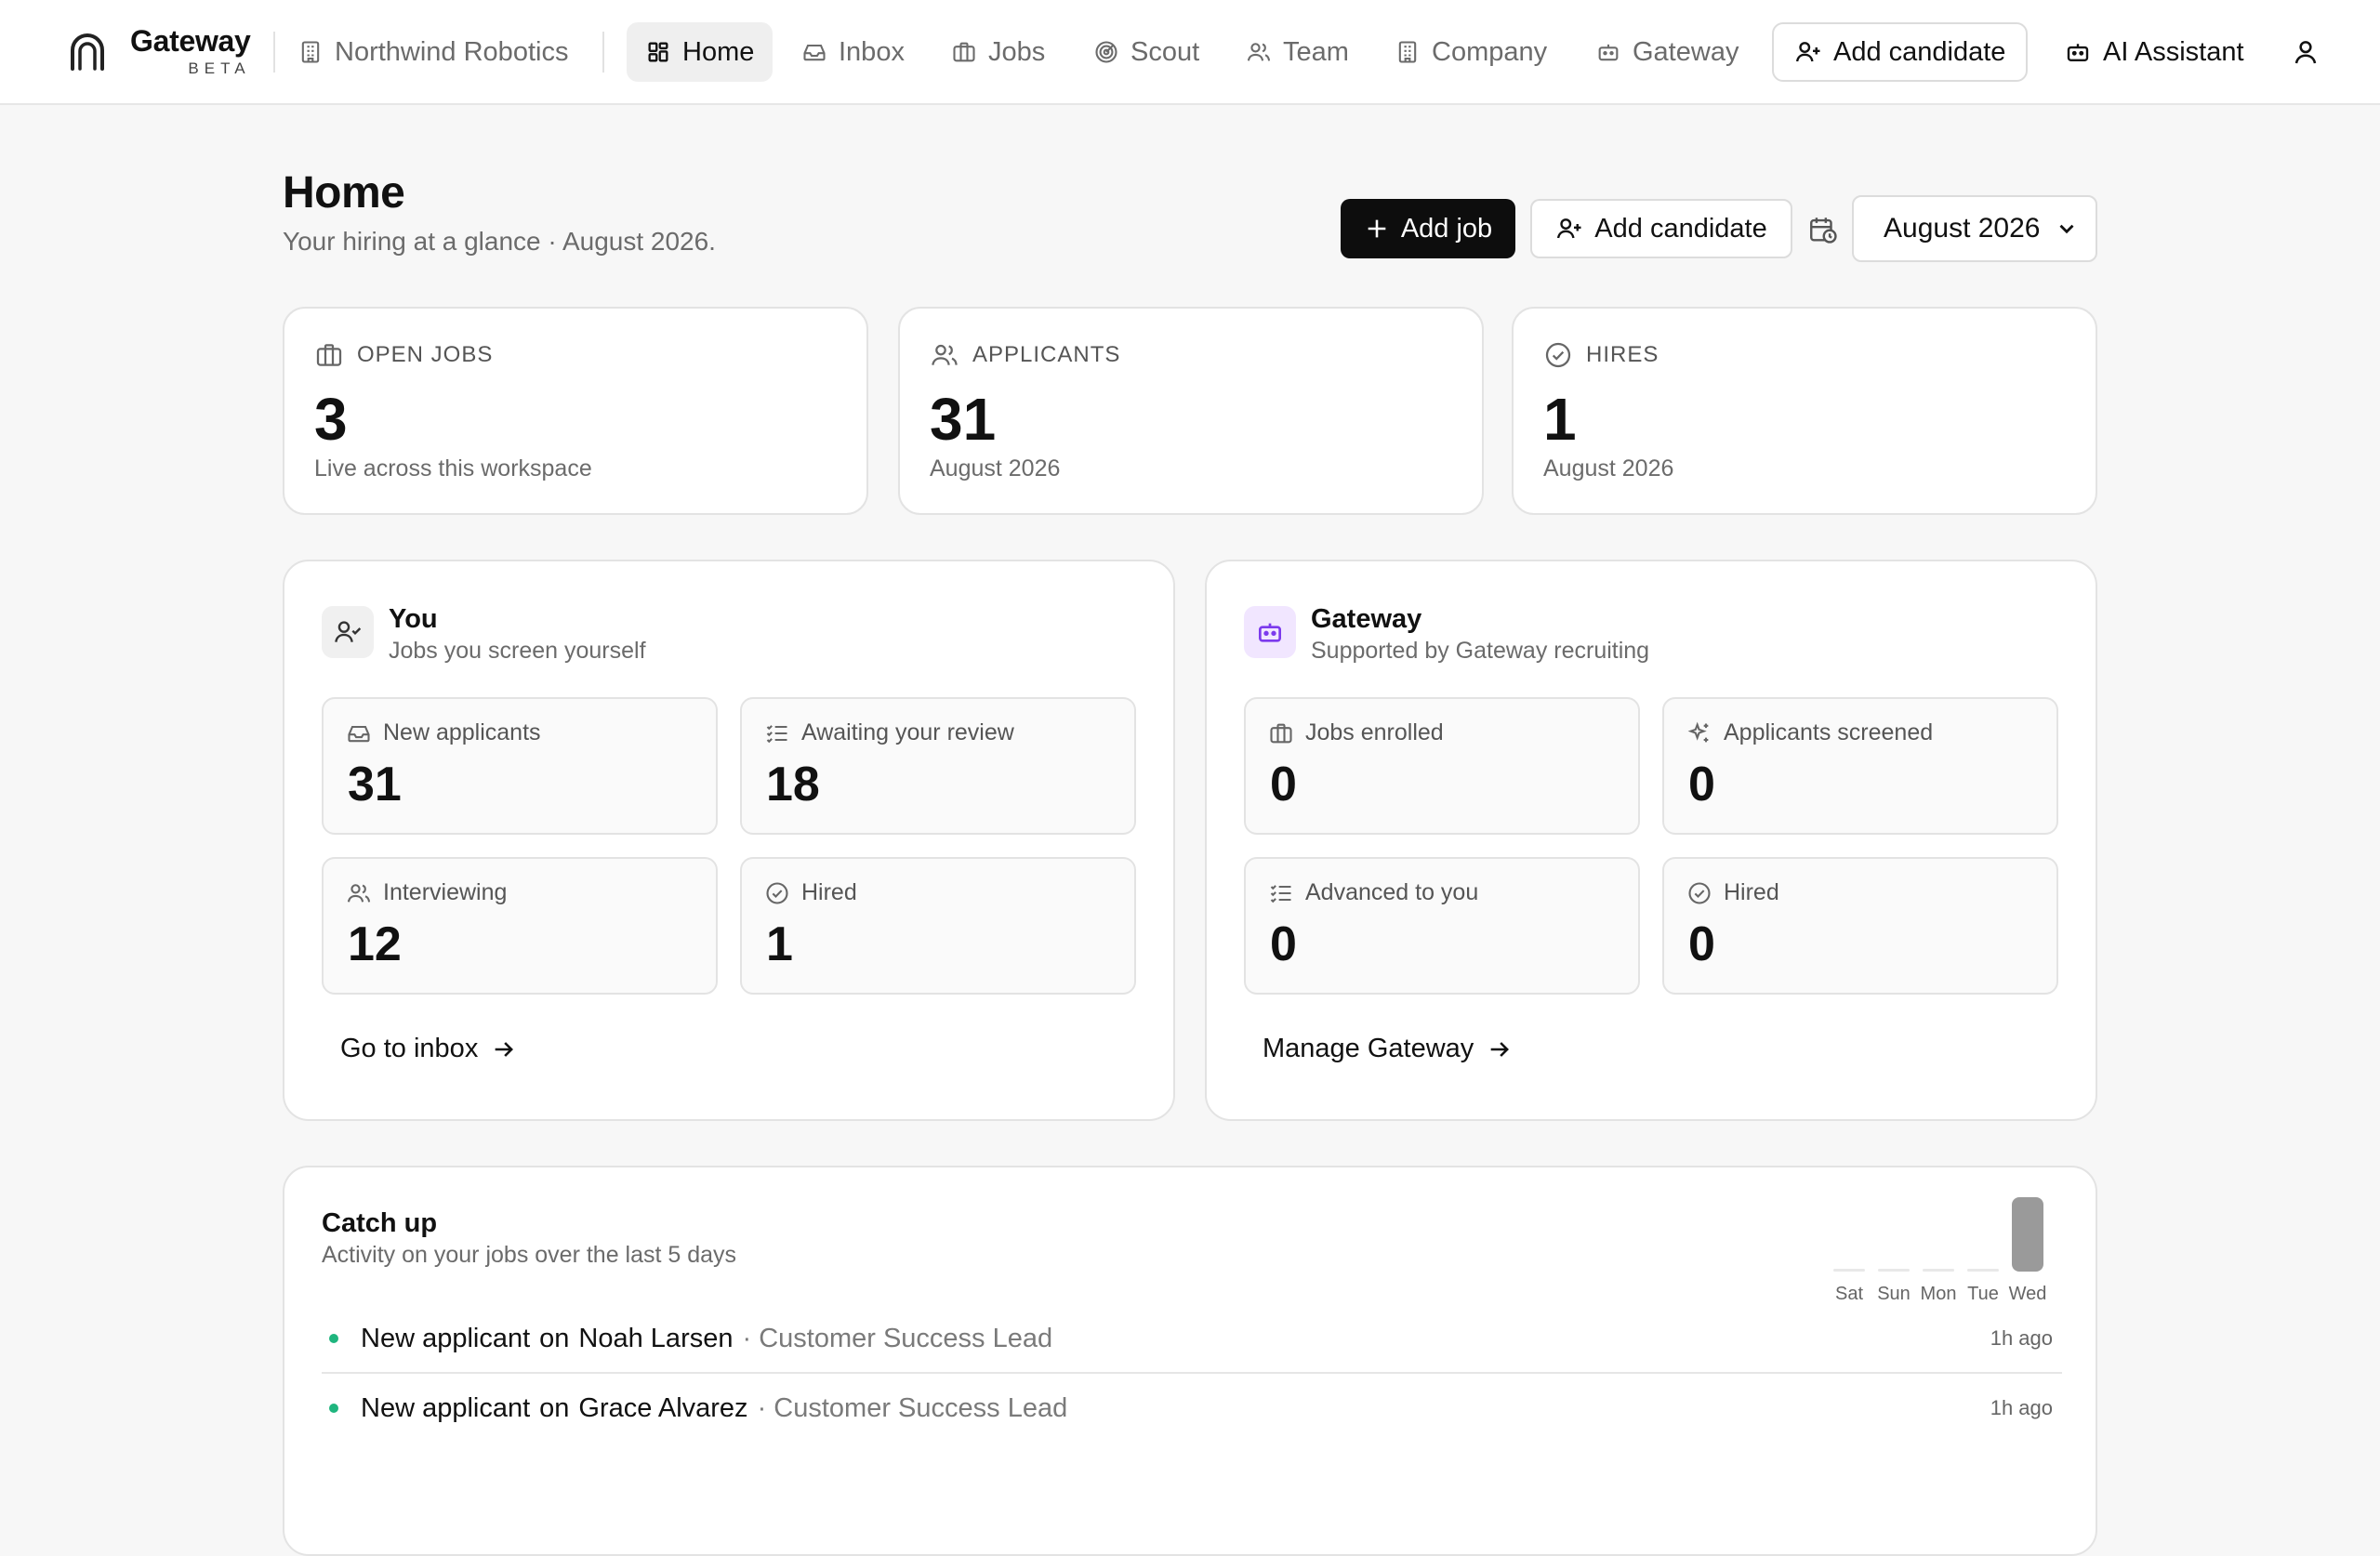  What do you see at coordinates (1823, 229) in the screenshot?
I see `calendar-clock-icon` at bounding box center [1823, 229].